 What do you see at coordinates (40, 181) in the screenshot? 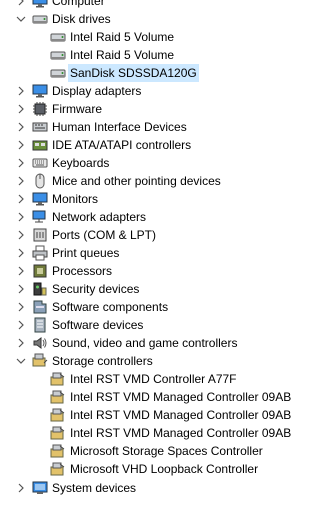
I see `mouse-icon` at bounding box center [40, 181].